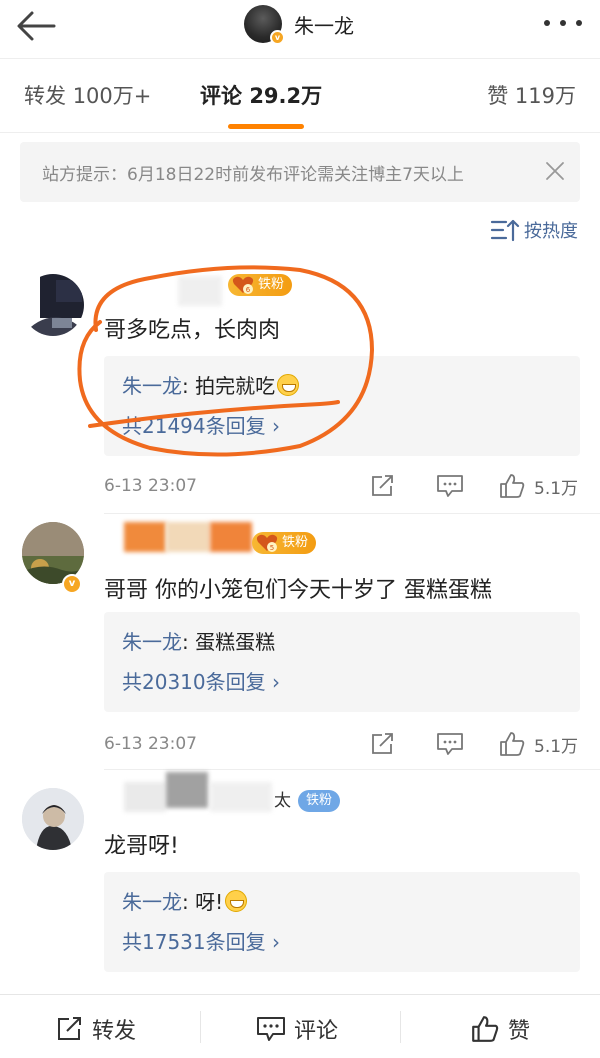 This screenshot has height=1058, width=600. What do you see at coordinates (192, 330) in the screenshot?
I see `comment-text: 哥多吃点，长肉肉` at bounding box center [192, 330].